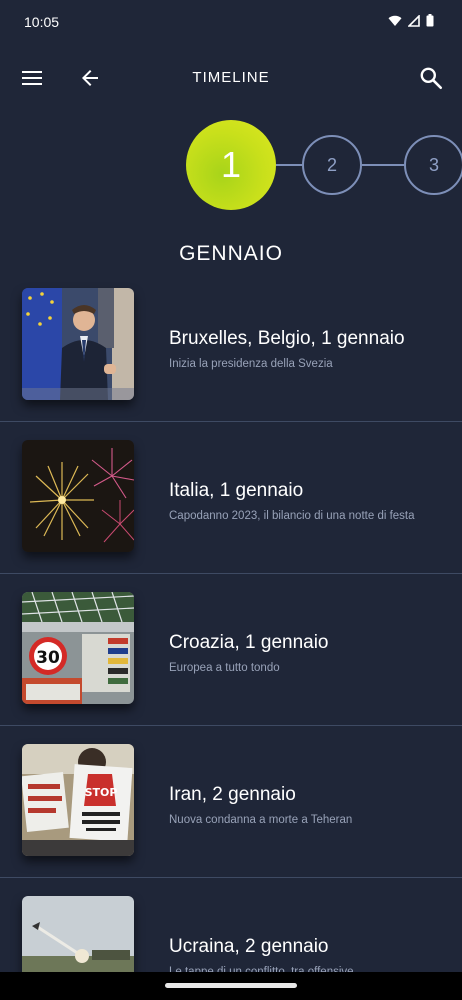 The height and width of the screenshot is (1000, 462). What do you see at coordinates (332, 165) in the screenshot?
I see `step-2: 2` at bounding box center [332, 165].